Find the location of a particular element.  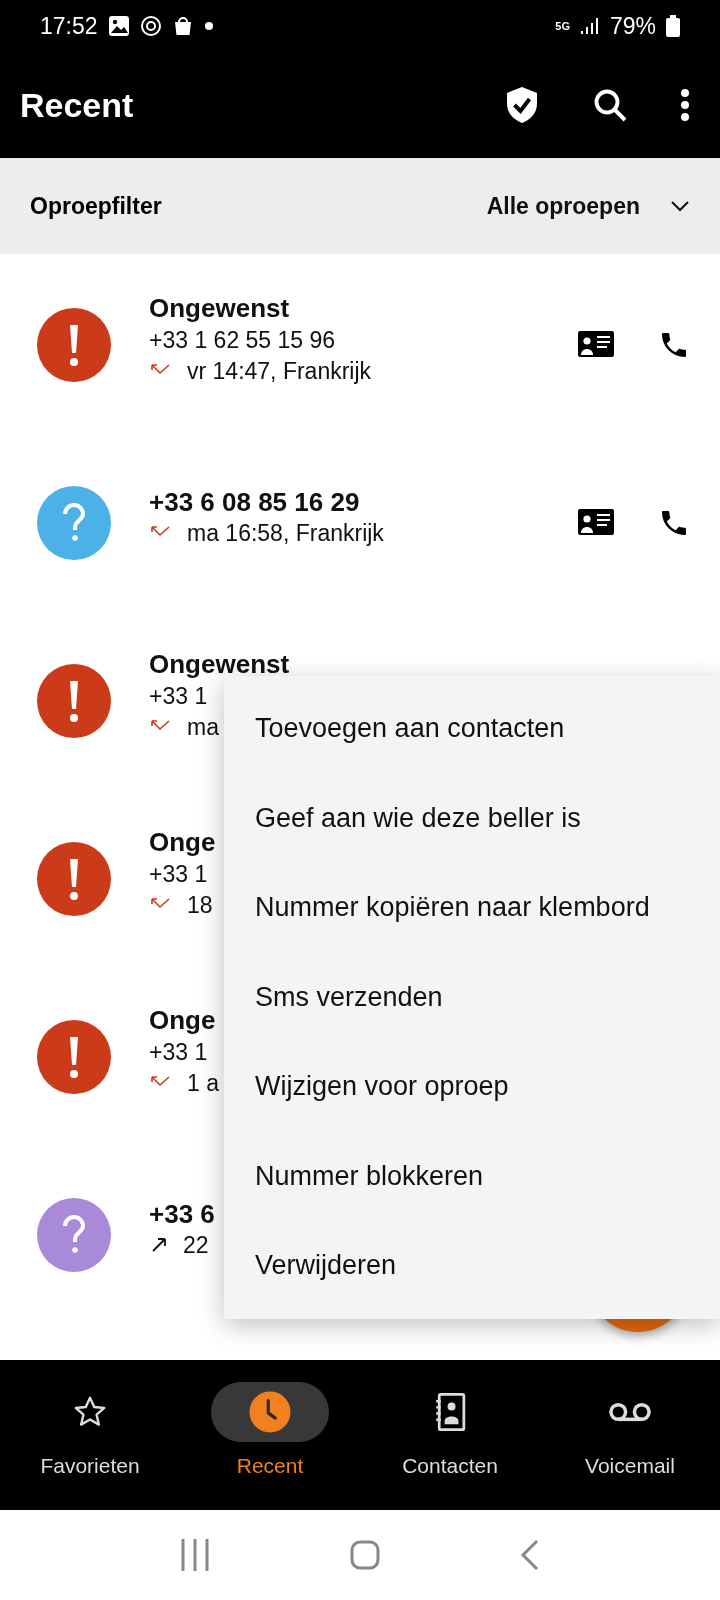

chevron-down-icon is located at coordinates (680, 206).